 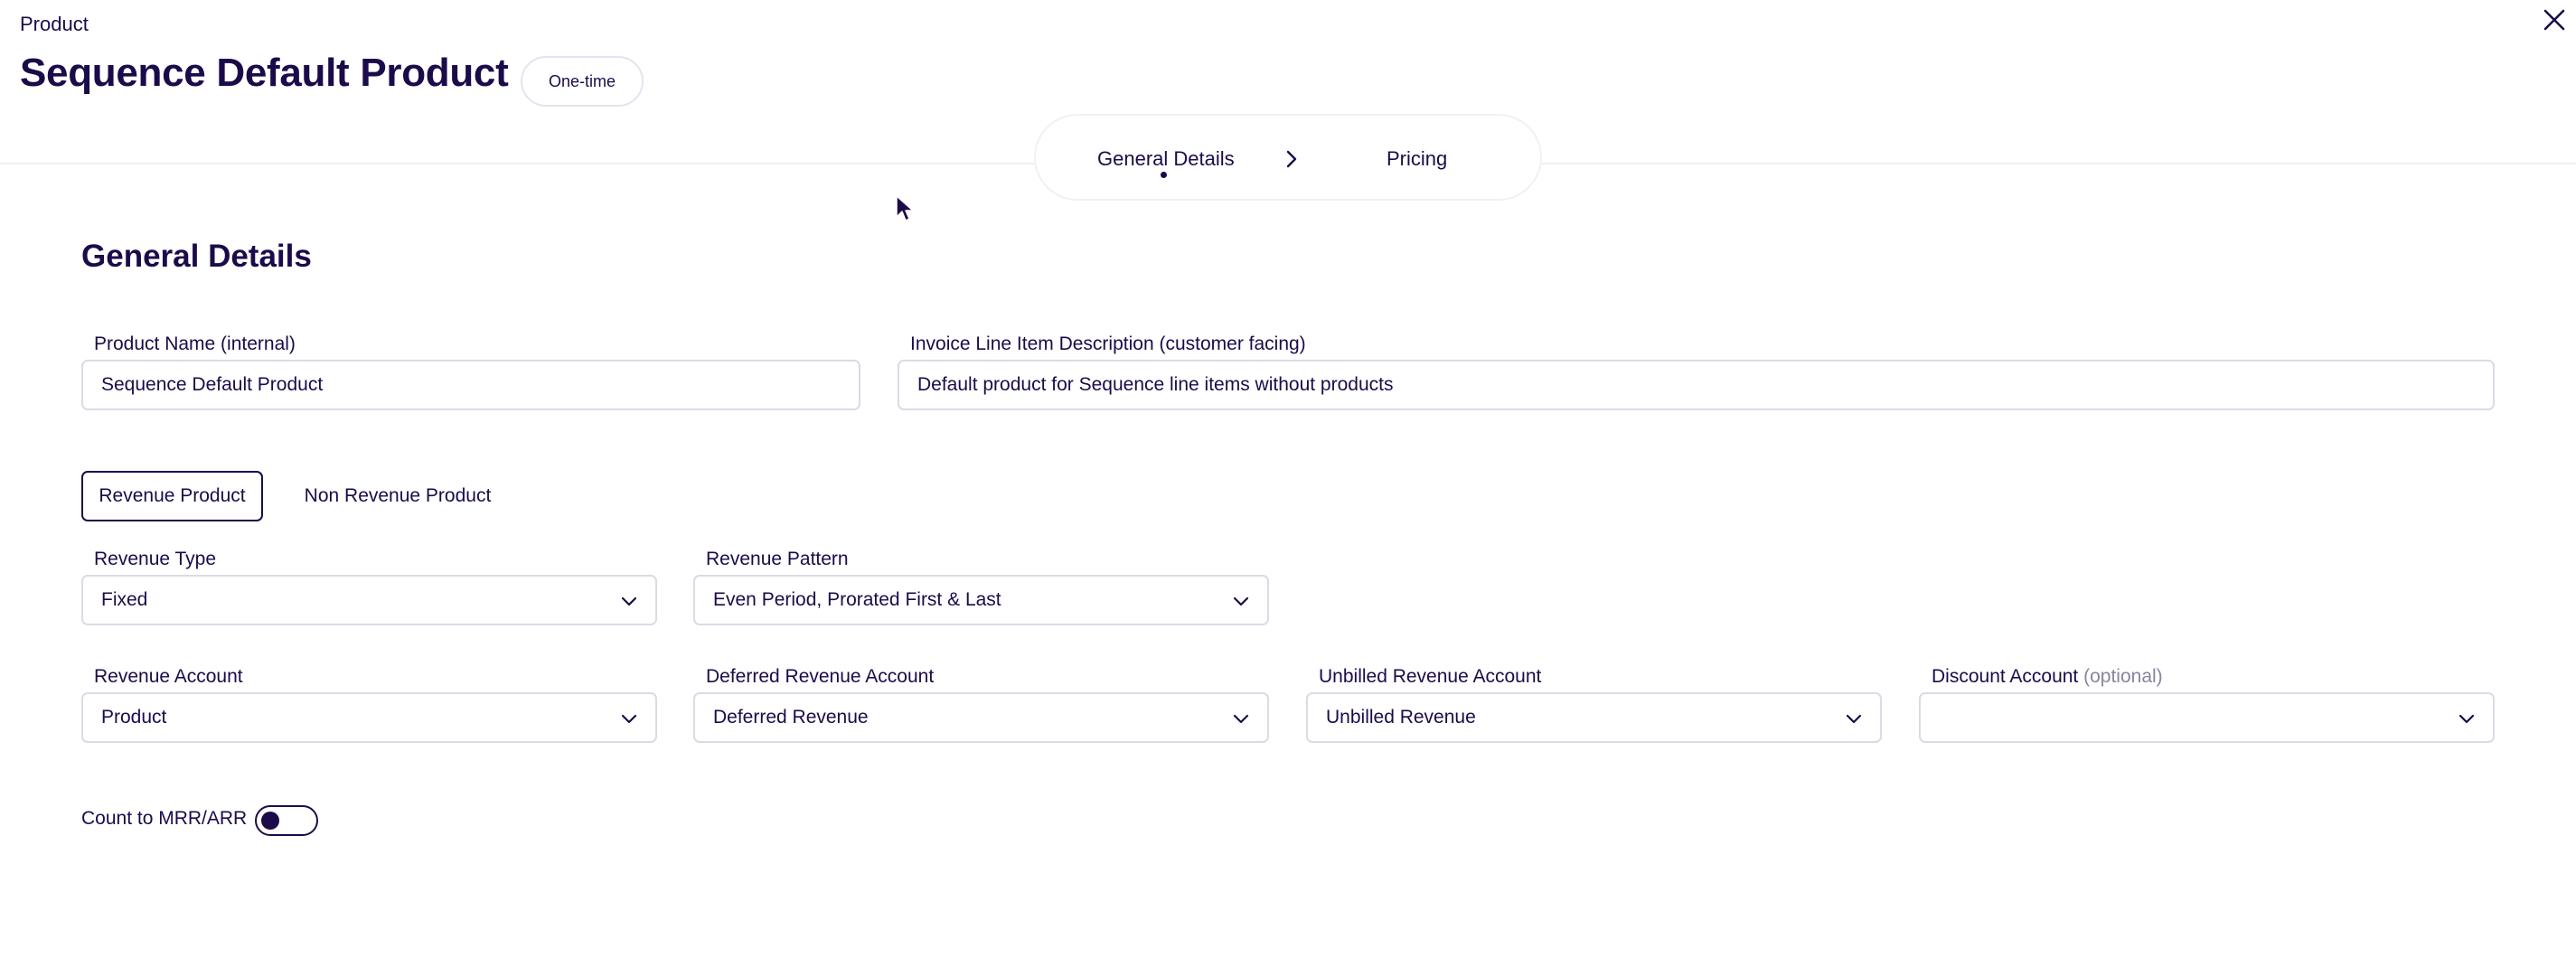 I want to click on close-button, so click(x=2554, y=20).